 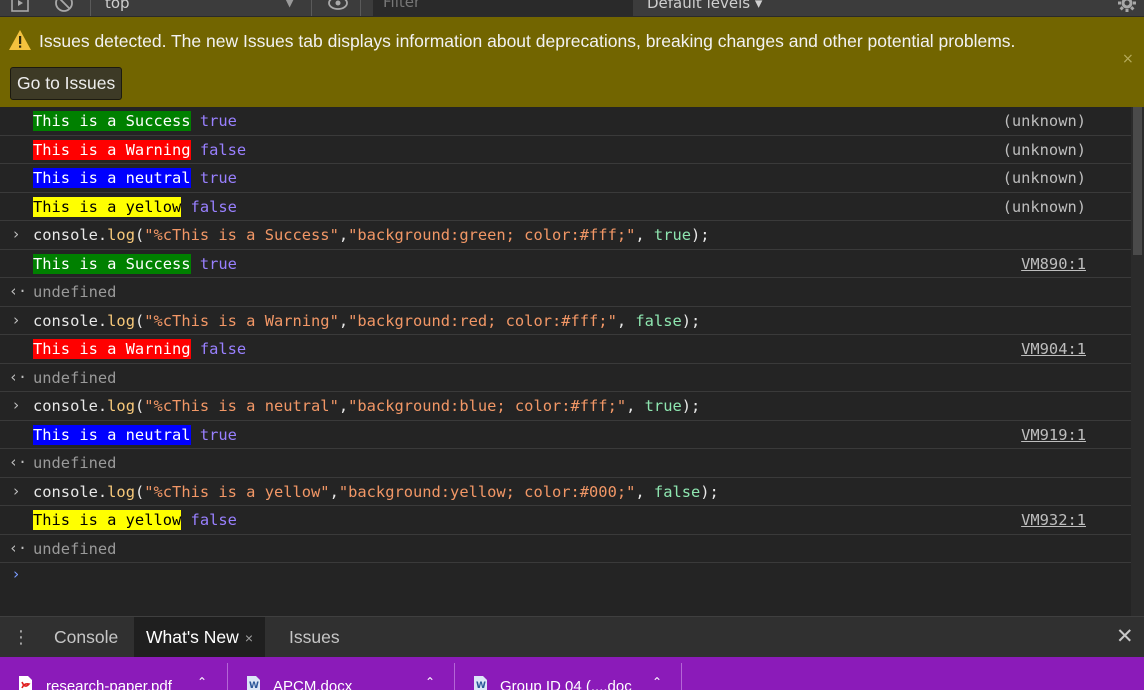 I want to click on log-levels-dropdown: Default levels ▾, so click(x=704, y=7).